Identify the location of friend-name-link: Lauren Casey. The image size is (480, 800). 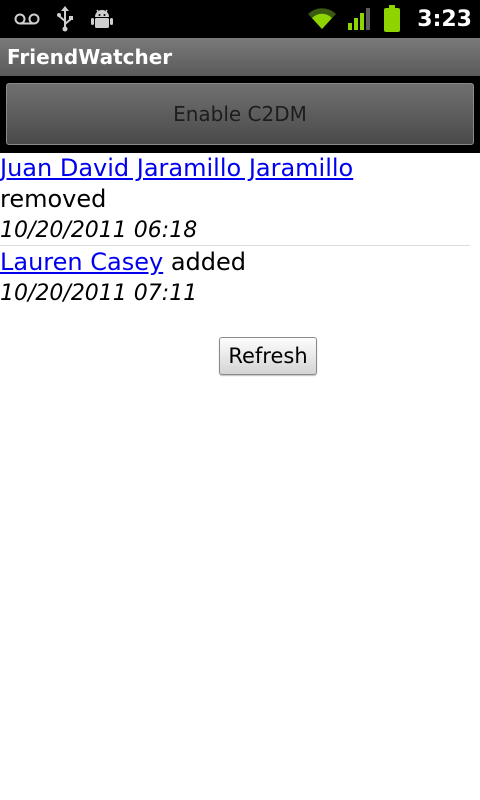
(81, 262).